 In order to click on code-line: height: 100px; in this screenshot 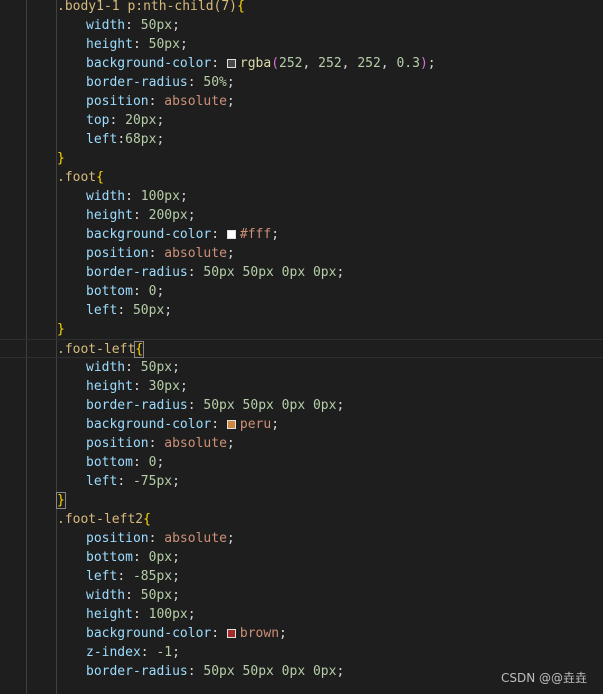, I will do `click(301, 614)`.